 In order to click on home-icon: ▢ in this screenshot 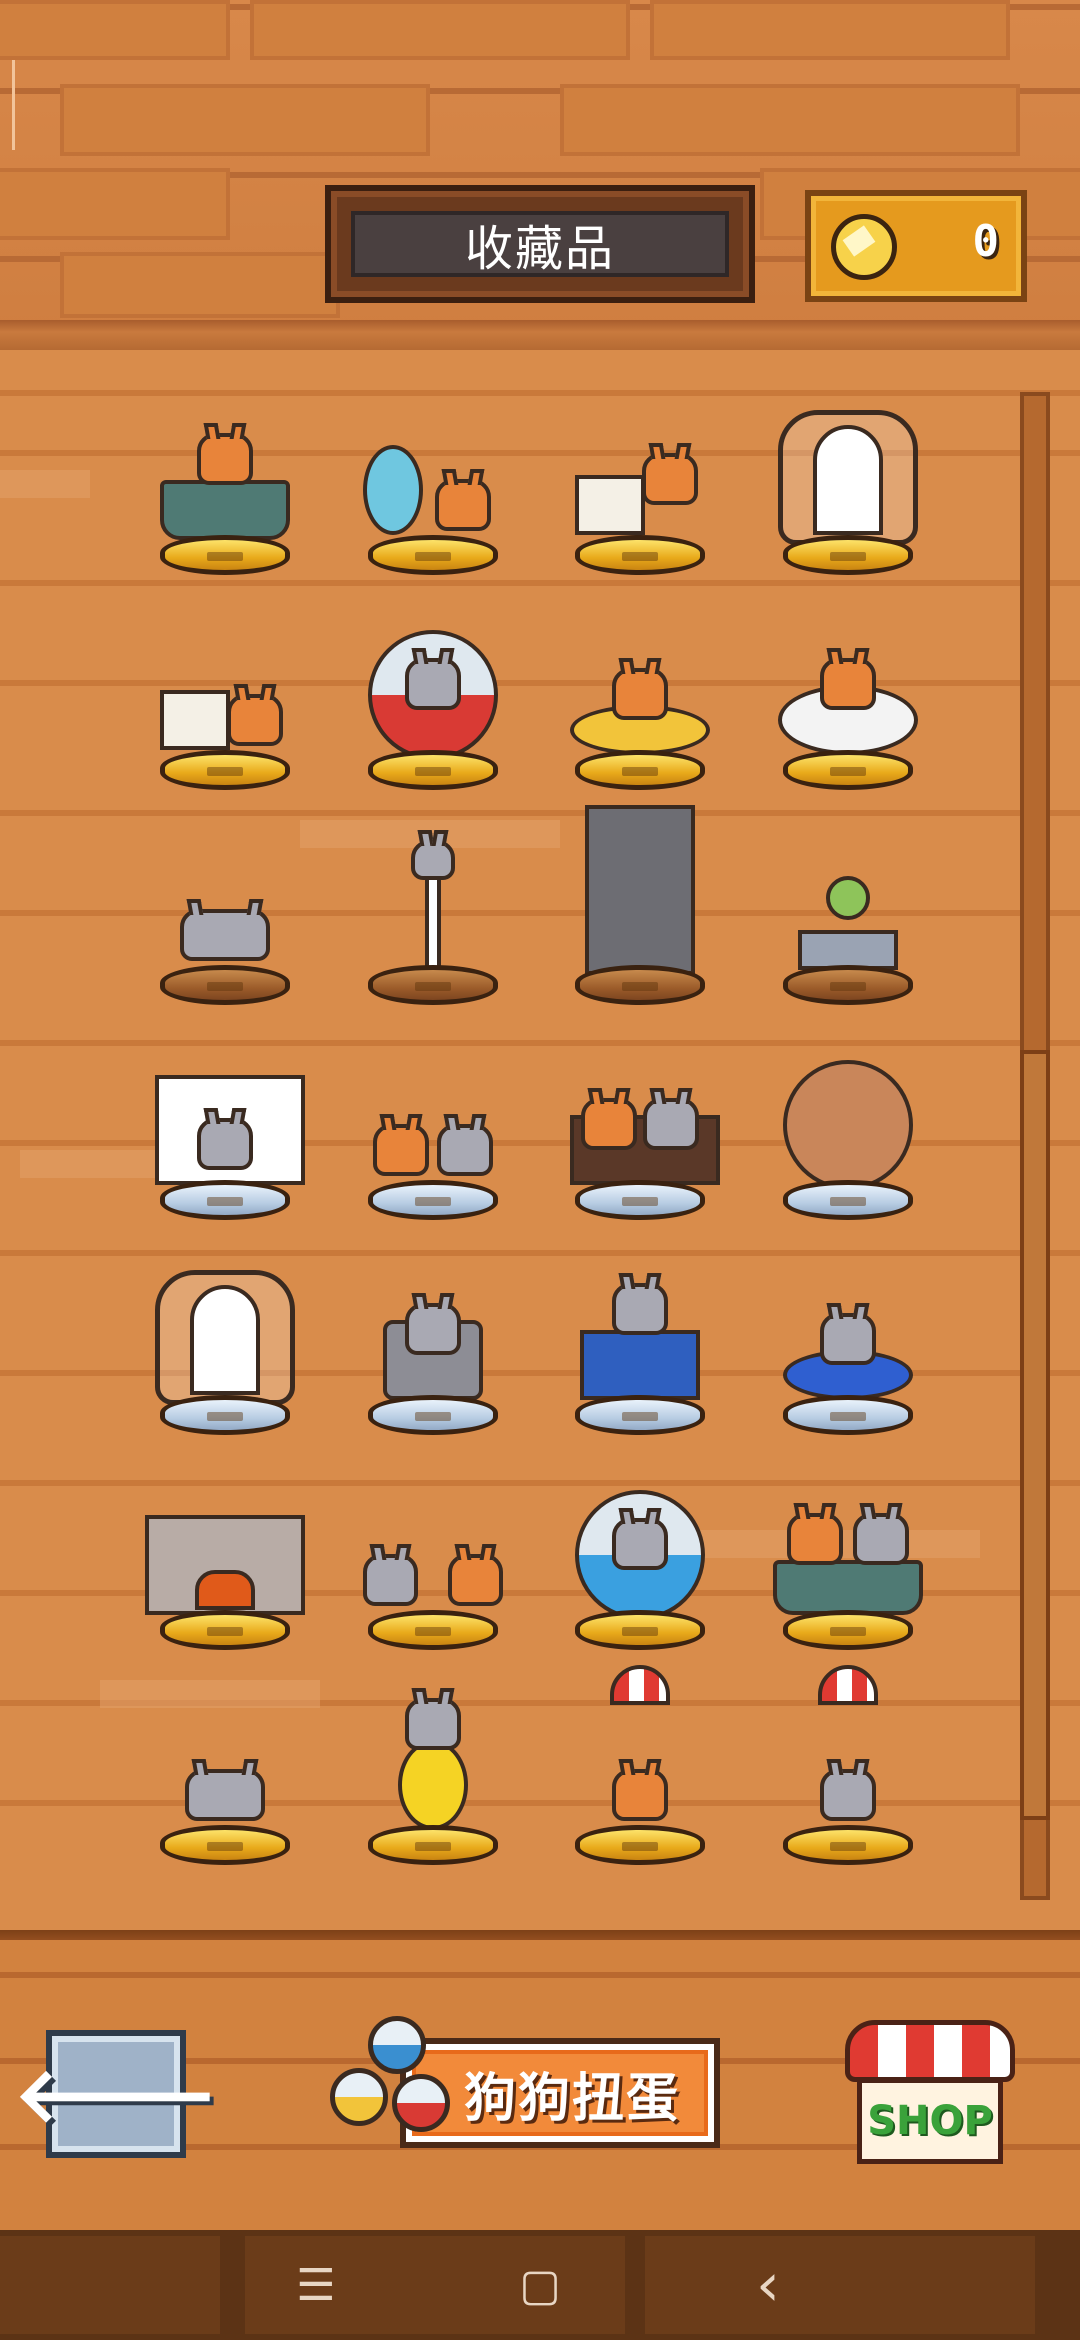, I will do `click(540, 2285)`.